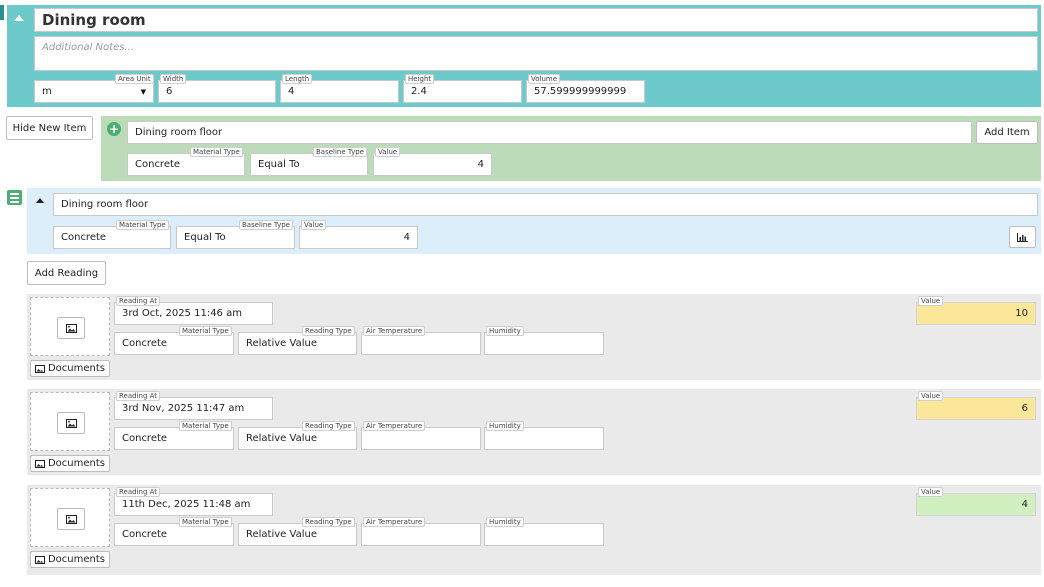  What do you see at coordinates (545, 204) in the screenshot?
I see `item-name-input: Dining room floor` at bounding box center [545, 204].